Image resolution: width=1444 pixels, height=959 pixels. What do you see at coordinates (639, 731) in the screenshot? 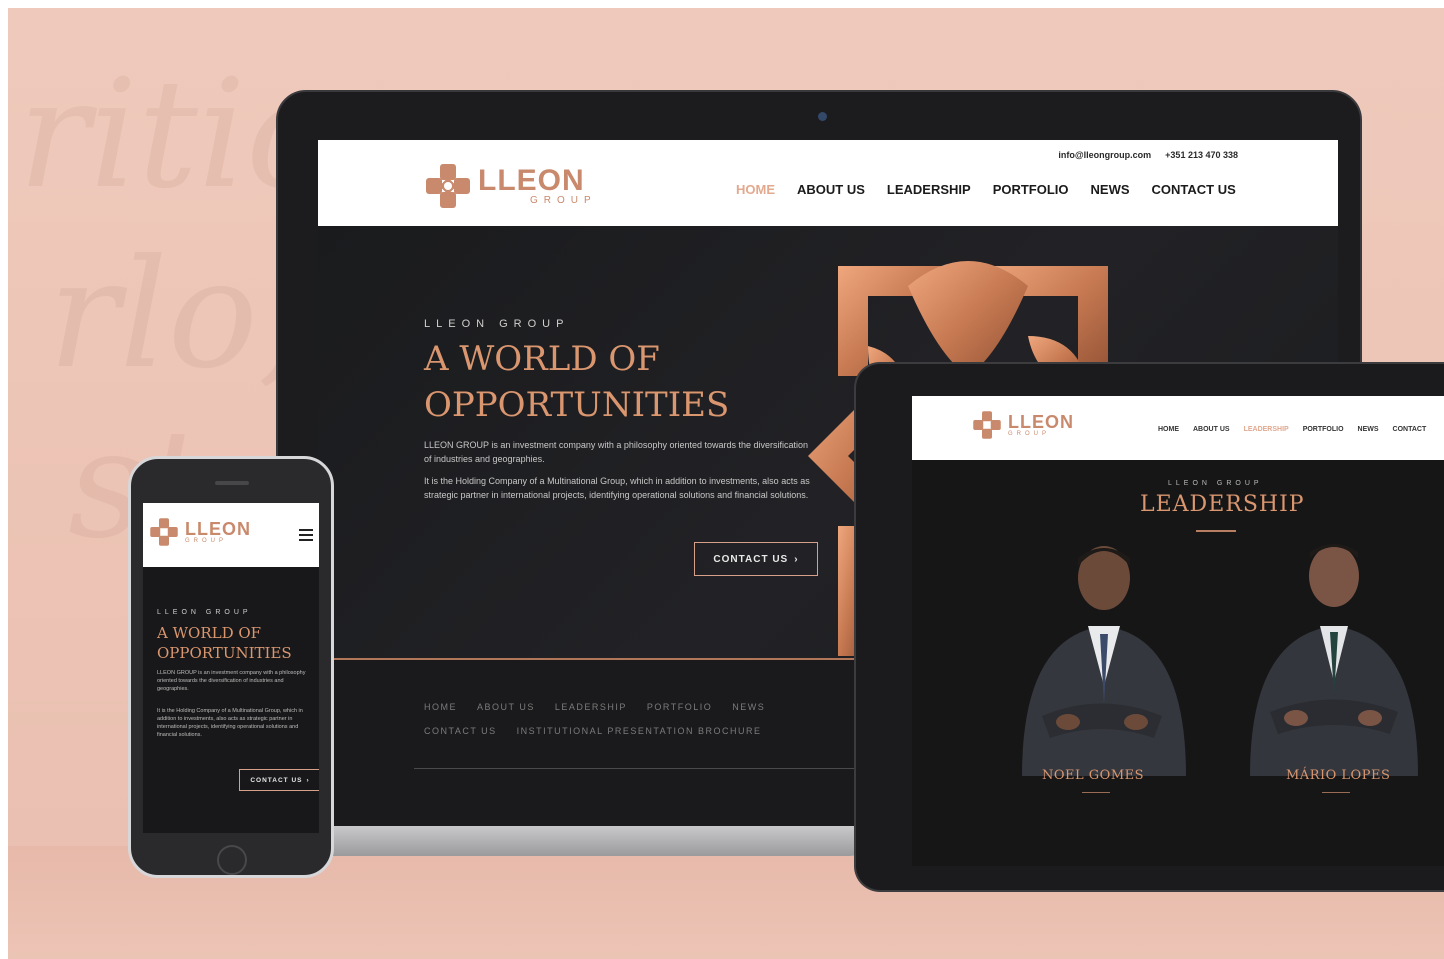
I see `footer-nav-brochure: INSTITUTIONAL PRESENTATION BROCHURE` at bounding box center [639, 731].